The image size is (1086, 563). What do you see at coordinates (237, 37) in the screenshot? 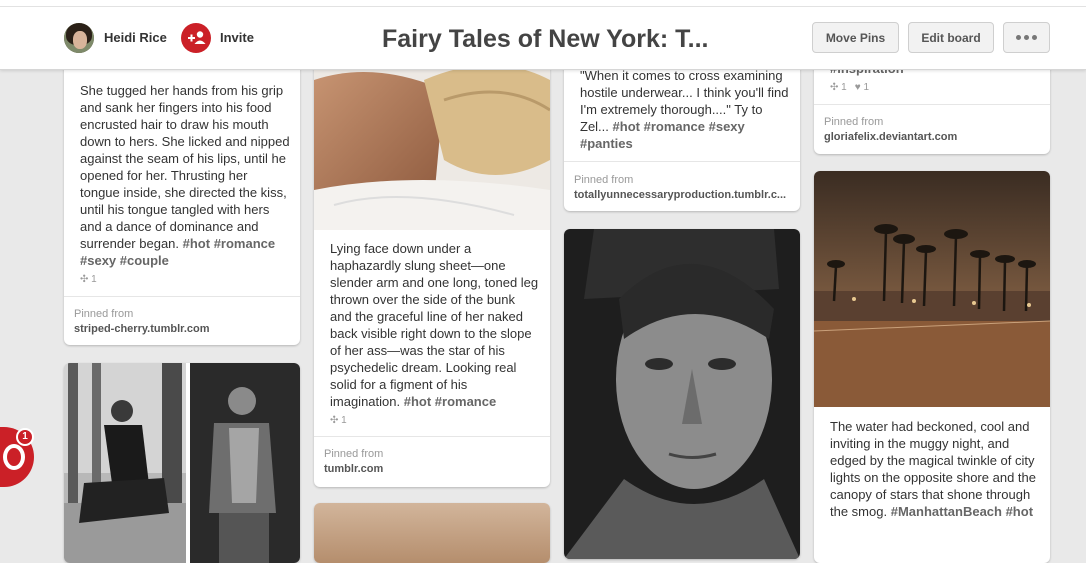
I see `invite-label: Invite` at bounding box center [237, 37].